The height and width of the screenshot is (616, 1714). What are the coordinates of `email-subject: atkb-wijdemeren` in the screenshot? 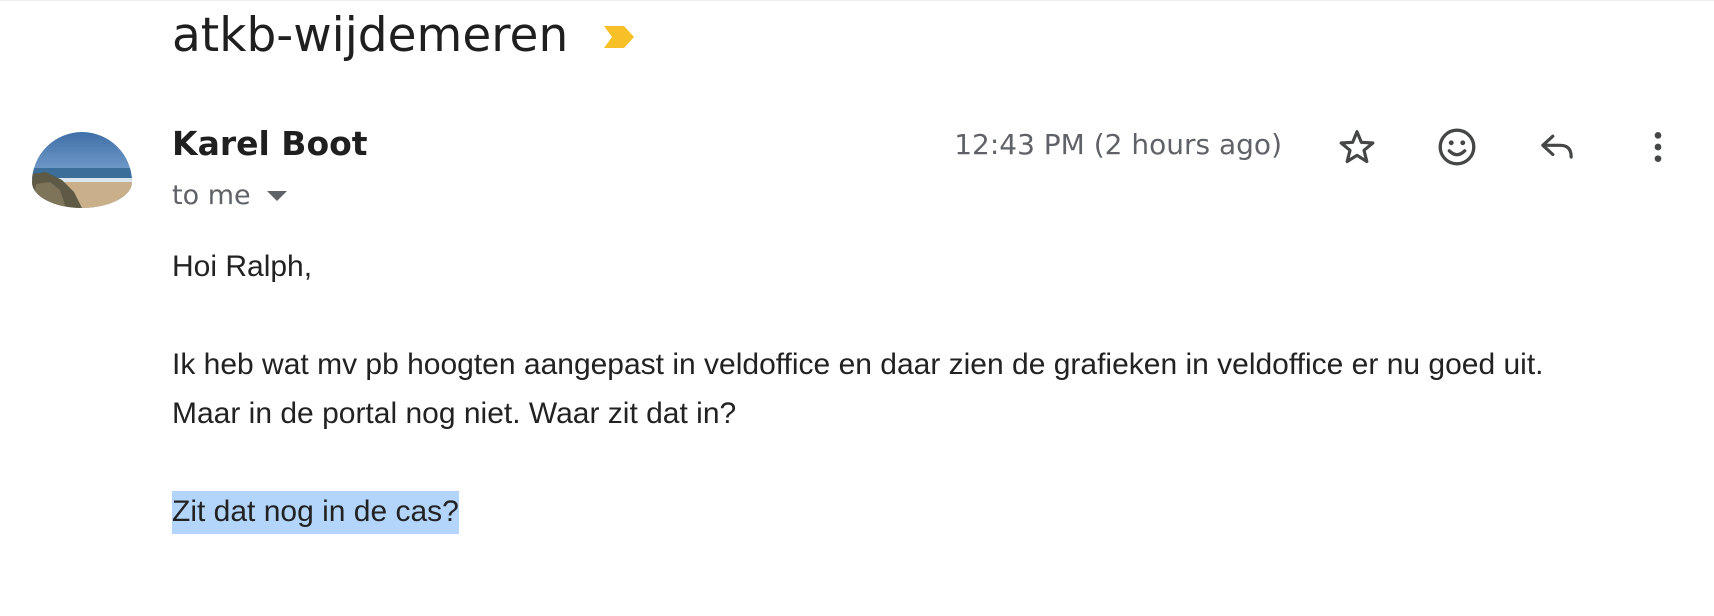 It's located at (370, 35).